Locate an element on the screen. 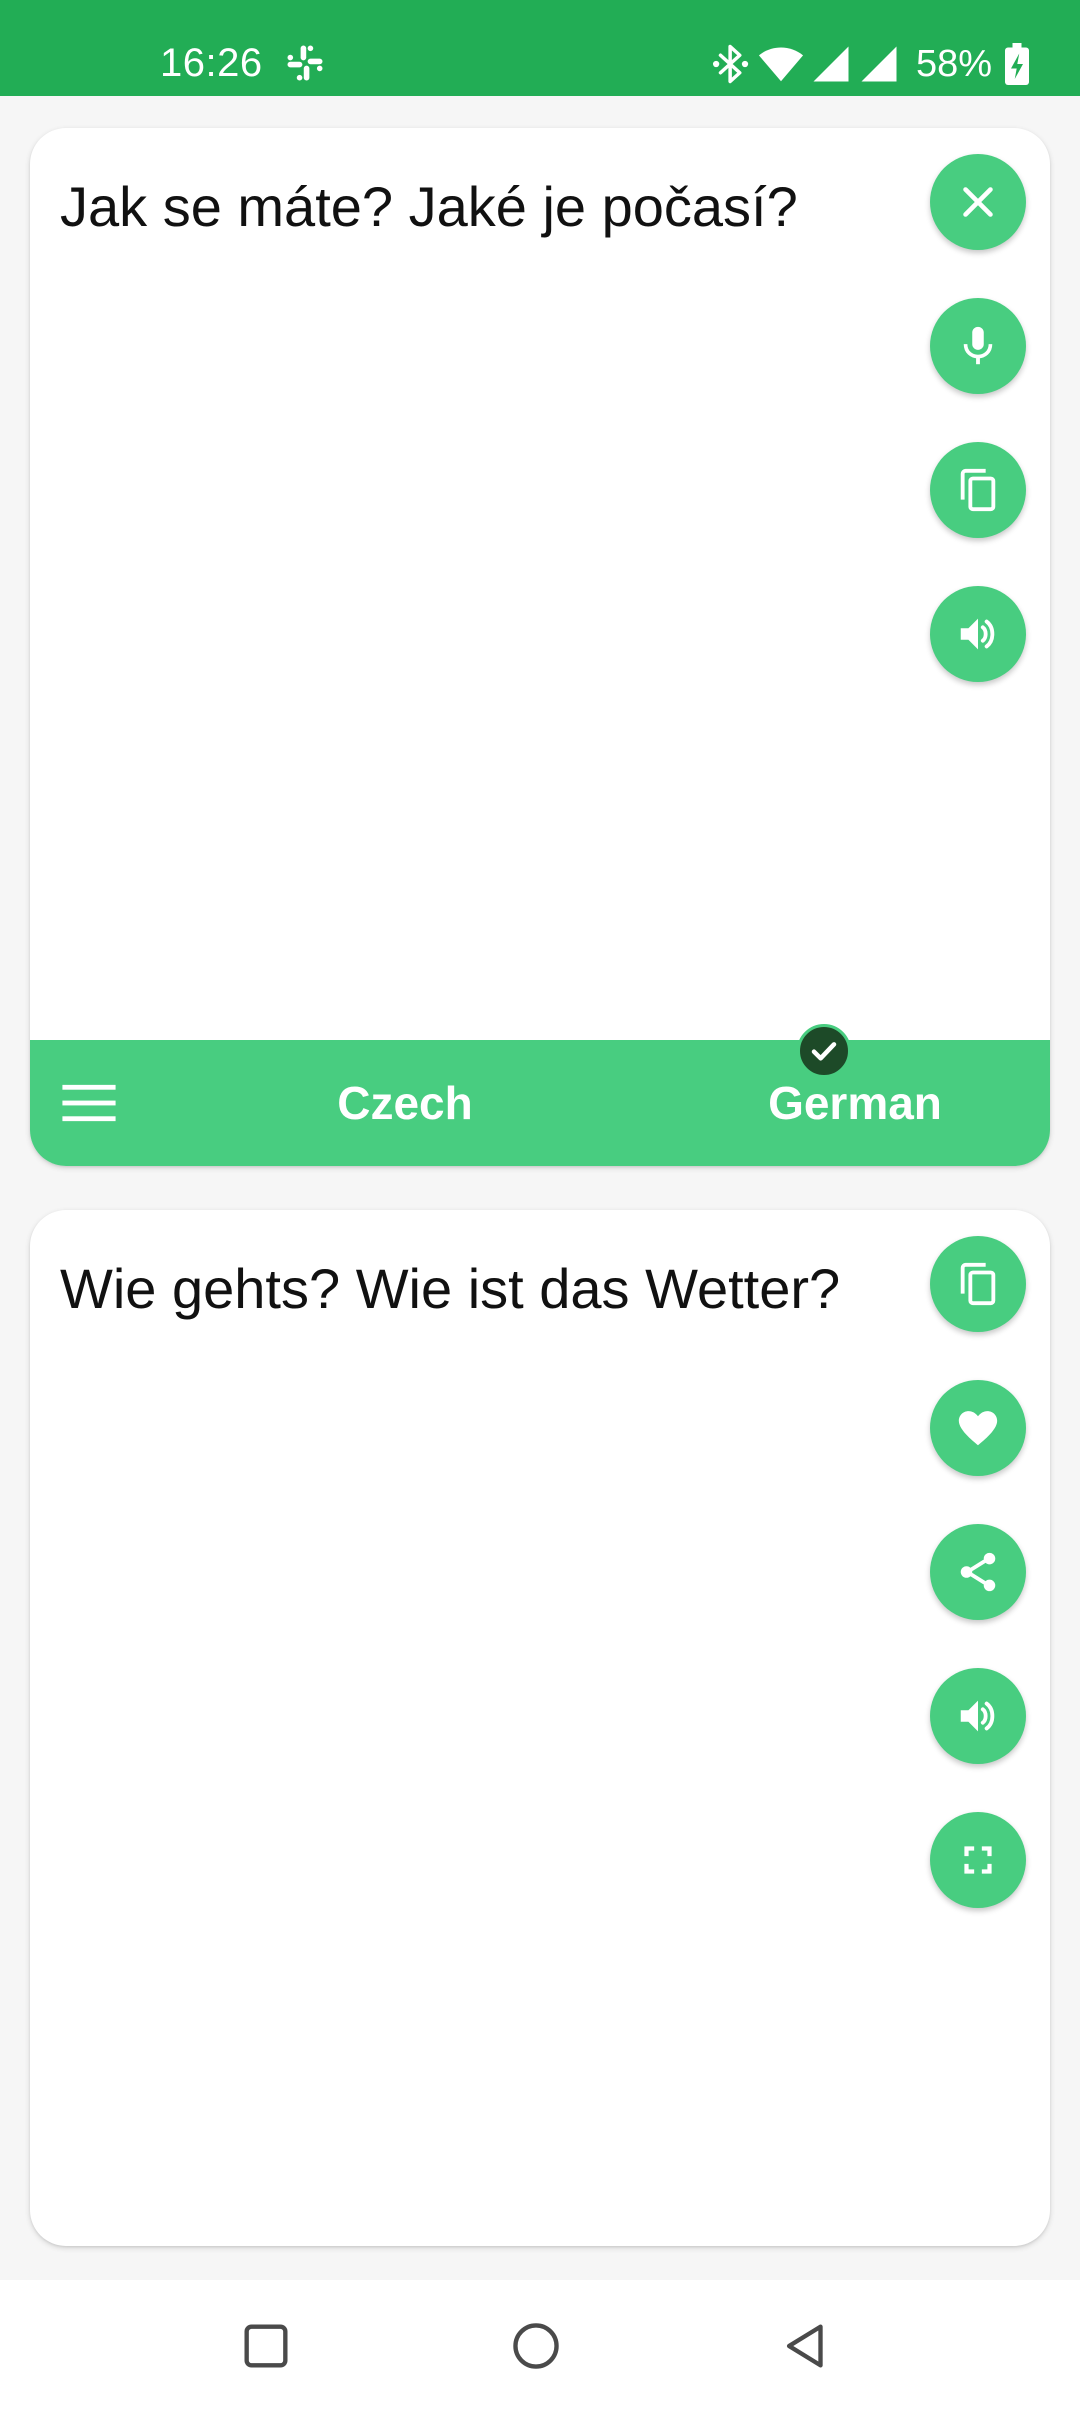  speak-translation-button is located at coordinates (978, 1716).